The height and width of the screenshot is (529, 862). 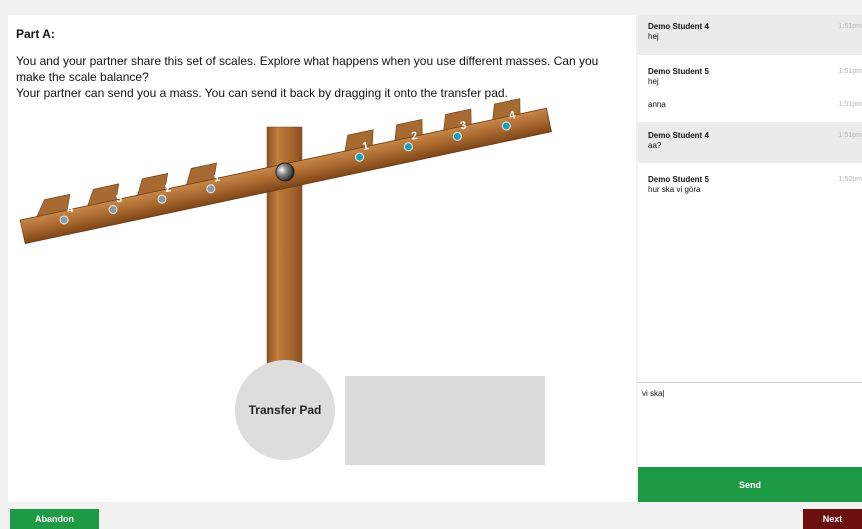 What do you see at coordinates (750, 424) in the screenshot?
I see `chat-input: vi ska|` at bounding box center [750, 424].